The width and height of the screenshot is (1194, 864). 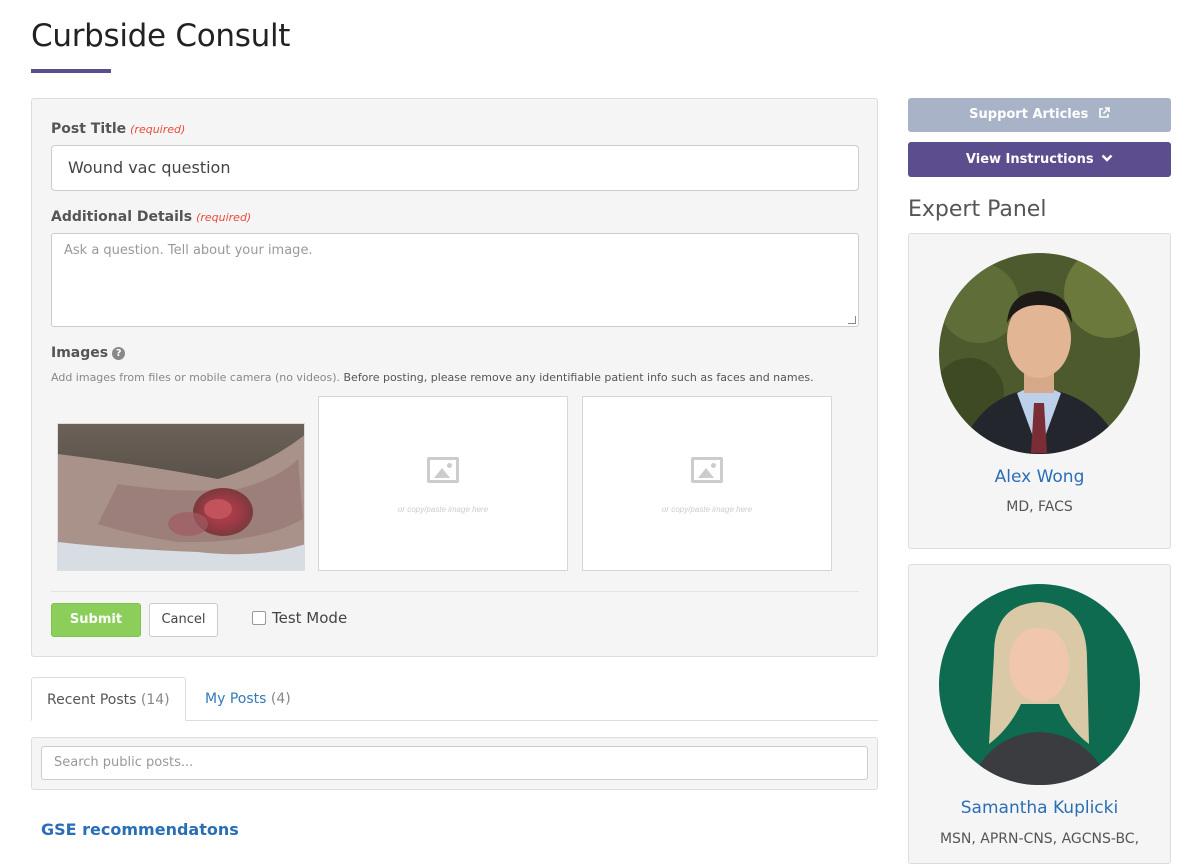 I want to click on cancel-button: Cancel, so click(x=183, y=620).